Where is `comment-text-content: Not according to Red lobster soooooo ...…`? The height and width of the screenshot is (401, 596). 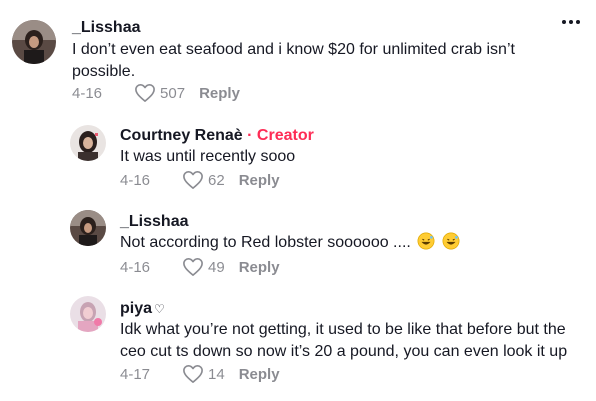 comment-text-content: Not according to Red lobster soooooo ...… is located at coordinates (265, 242).